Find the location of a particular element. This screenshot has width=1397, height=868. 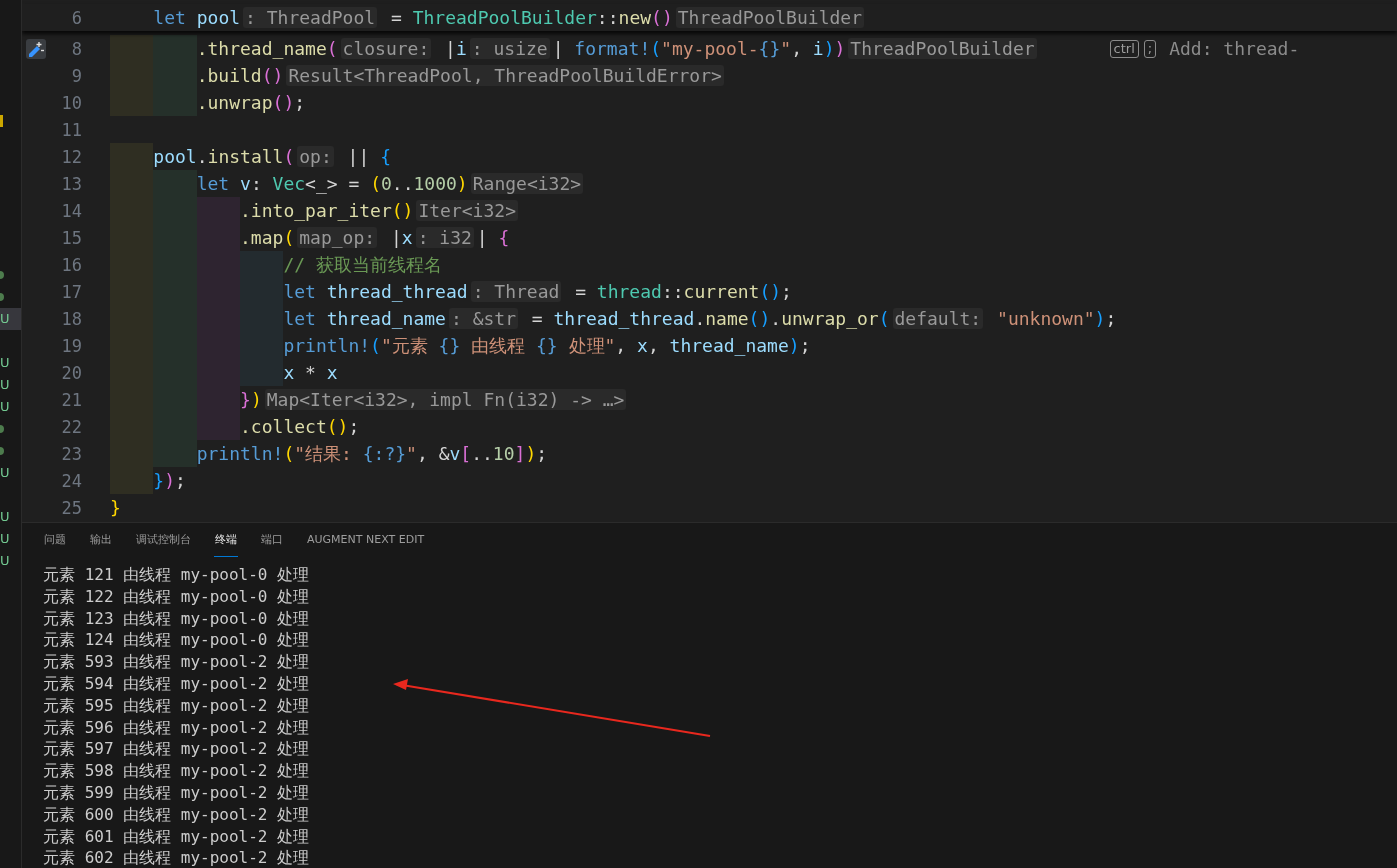

code-line: pool.install( op: || { is located at coordinates (250, 156).